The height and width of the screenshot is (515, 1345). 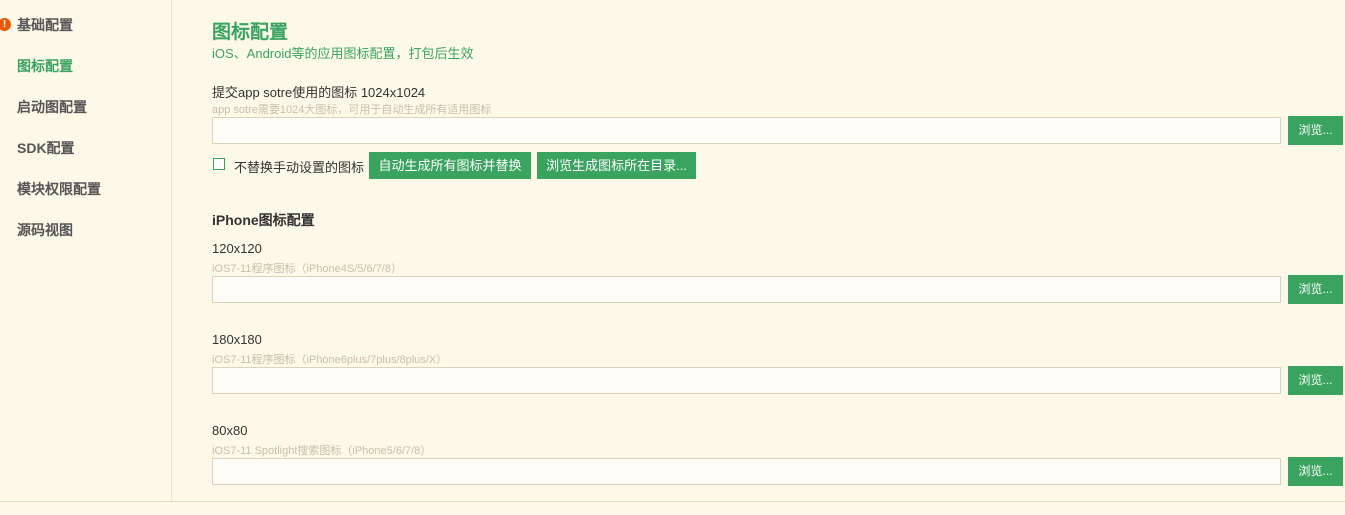 What do you see at coordinates (230, 430) in the screenshot?
I see `icon-80-label: 80x80` at bounding box center [230, 430].